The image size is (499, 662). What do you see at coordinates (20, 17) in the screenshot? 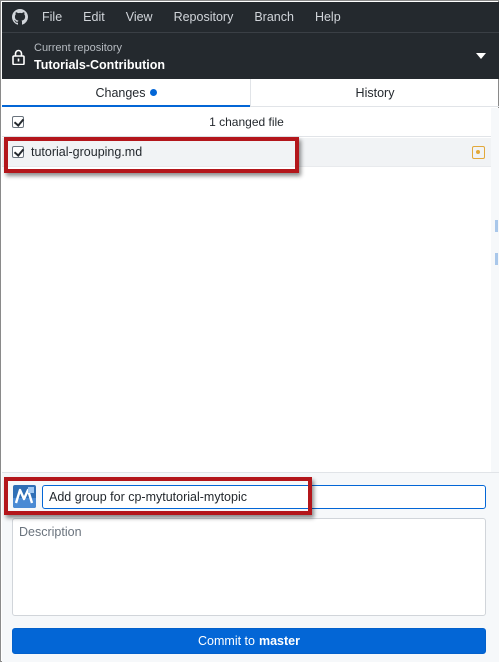
I see `github-logo-icon` at bounding box center [20, 17].